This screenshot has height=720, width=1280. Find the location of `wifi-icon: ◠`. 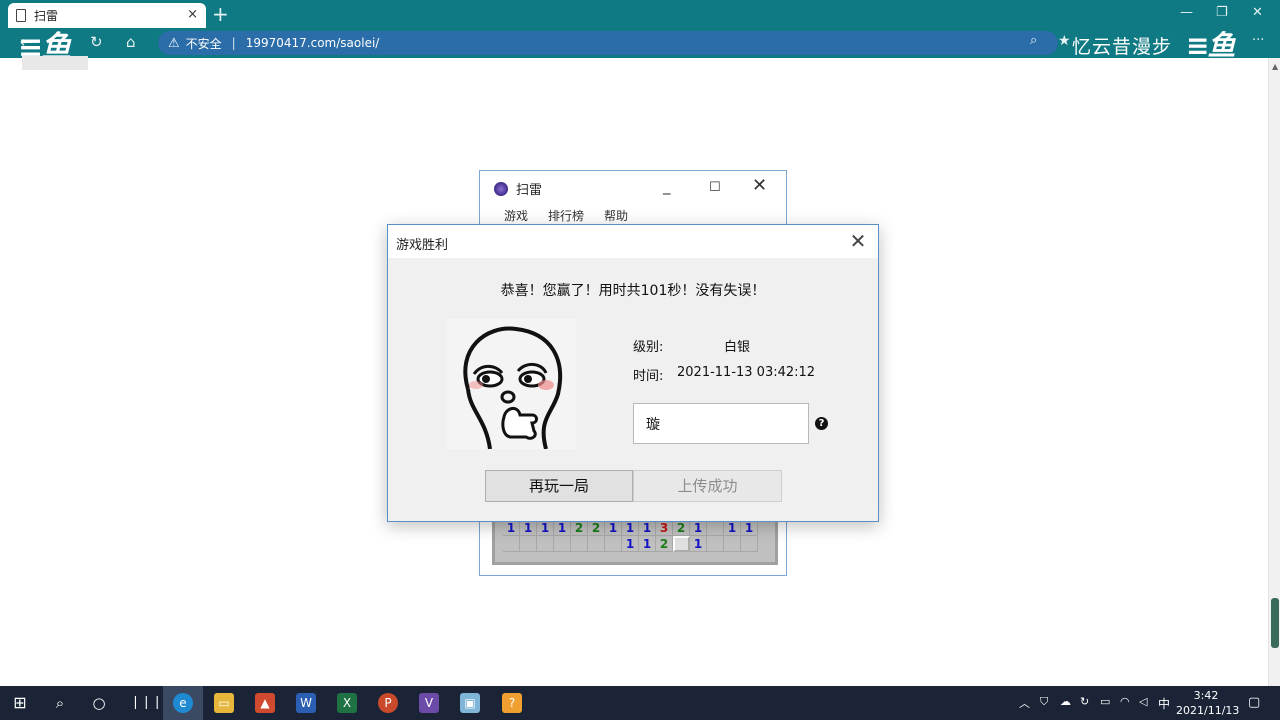

wifi-icon: ◠ is located at coordinates (1125, 701).